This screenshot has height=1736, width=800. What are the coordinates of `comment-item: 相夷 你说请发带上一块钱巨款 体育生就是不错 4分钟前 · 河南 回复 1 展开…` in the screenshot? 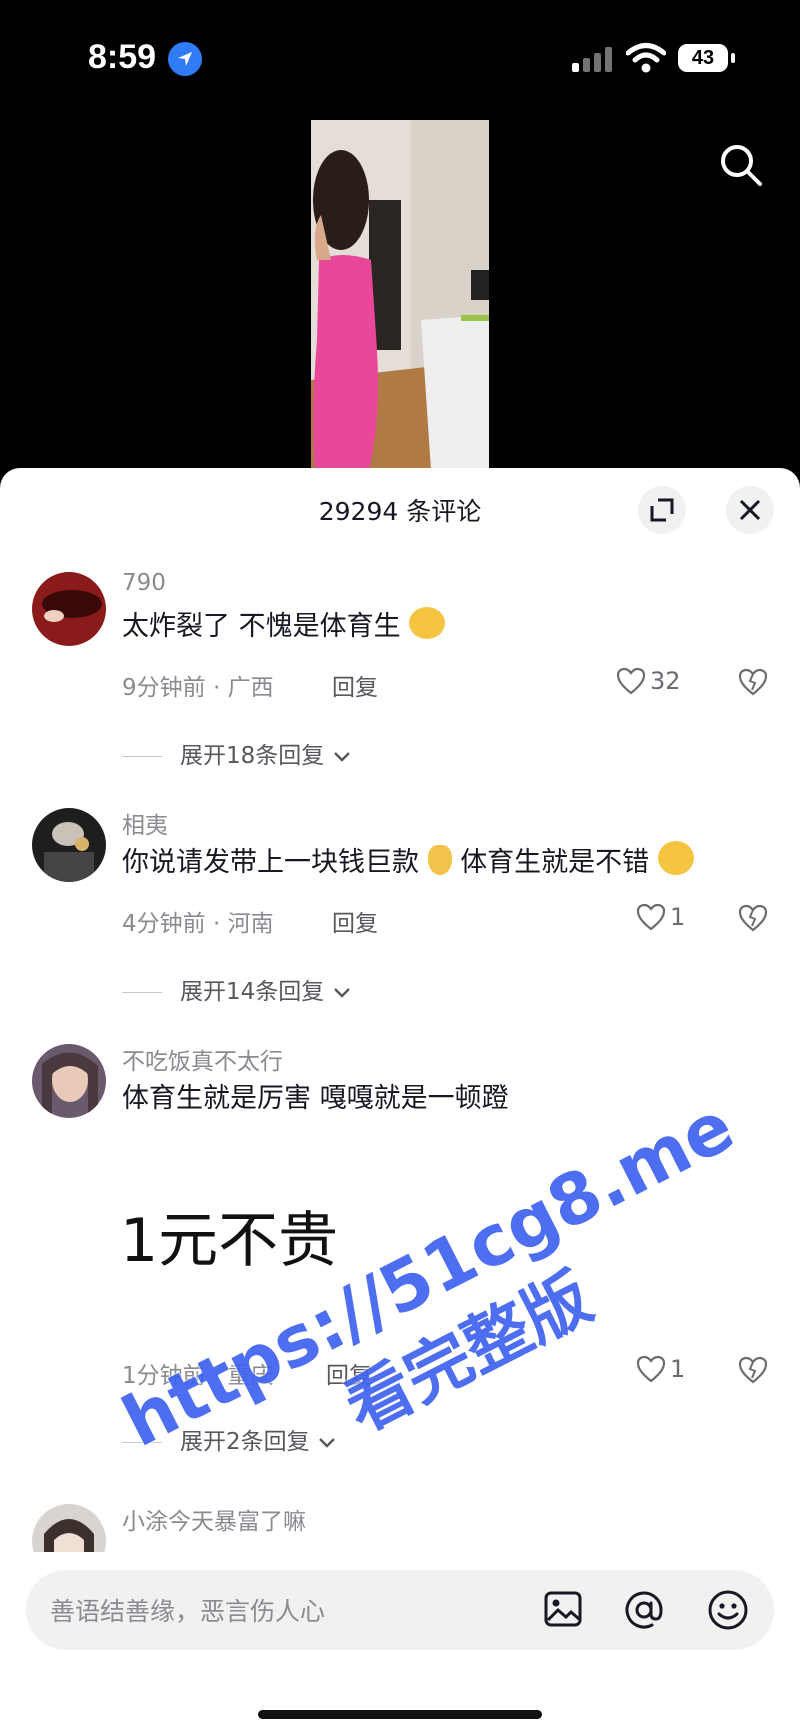 It's located at (400, 918).